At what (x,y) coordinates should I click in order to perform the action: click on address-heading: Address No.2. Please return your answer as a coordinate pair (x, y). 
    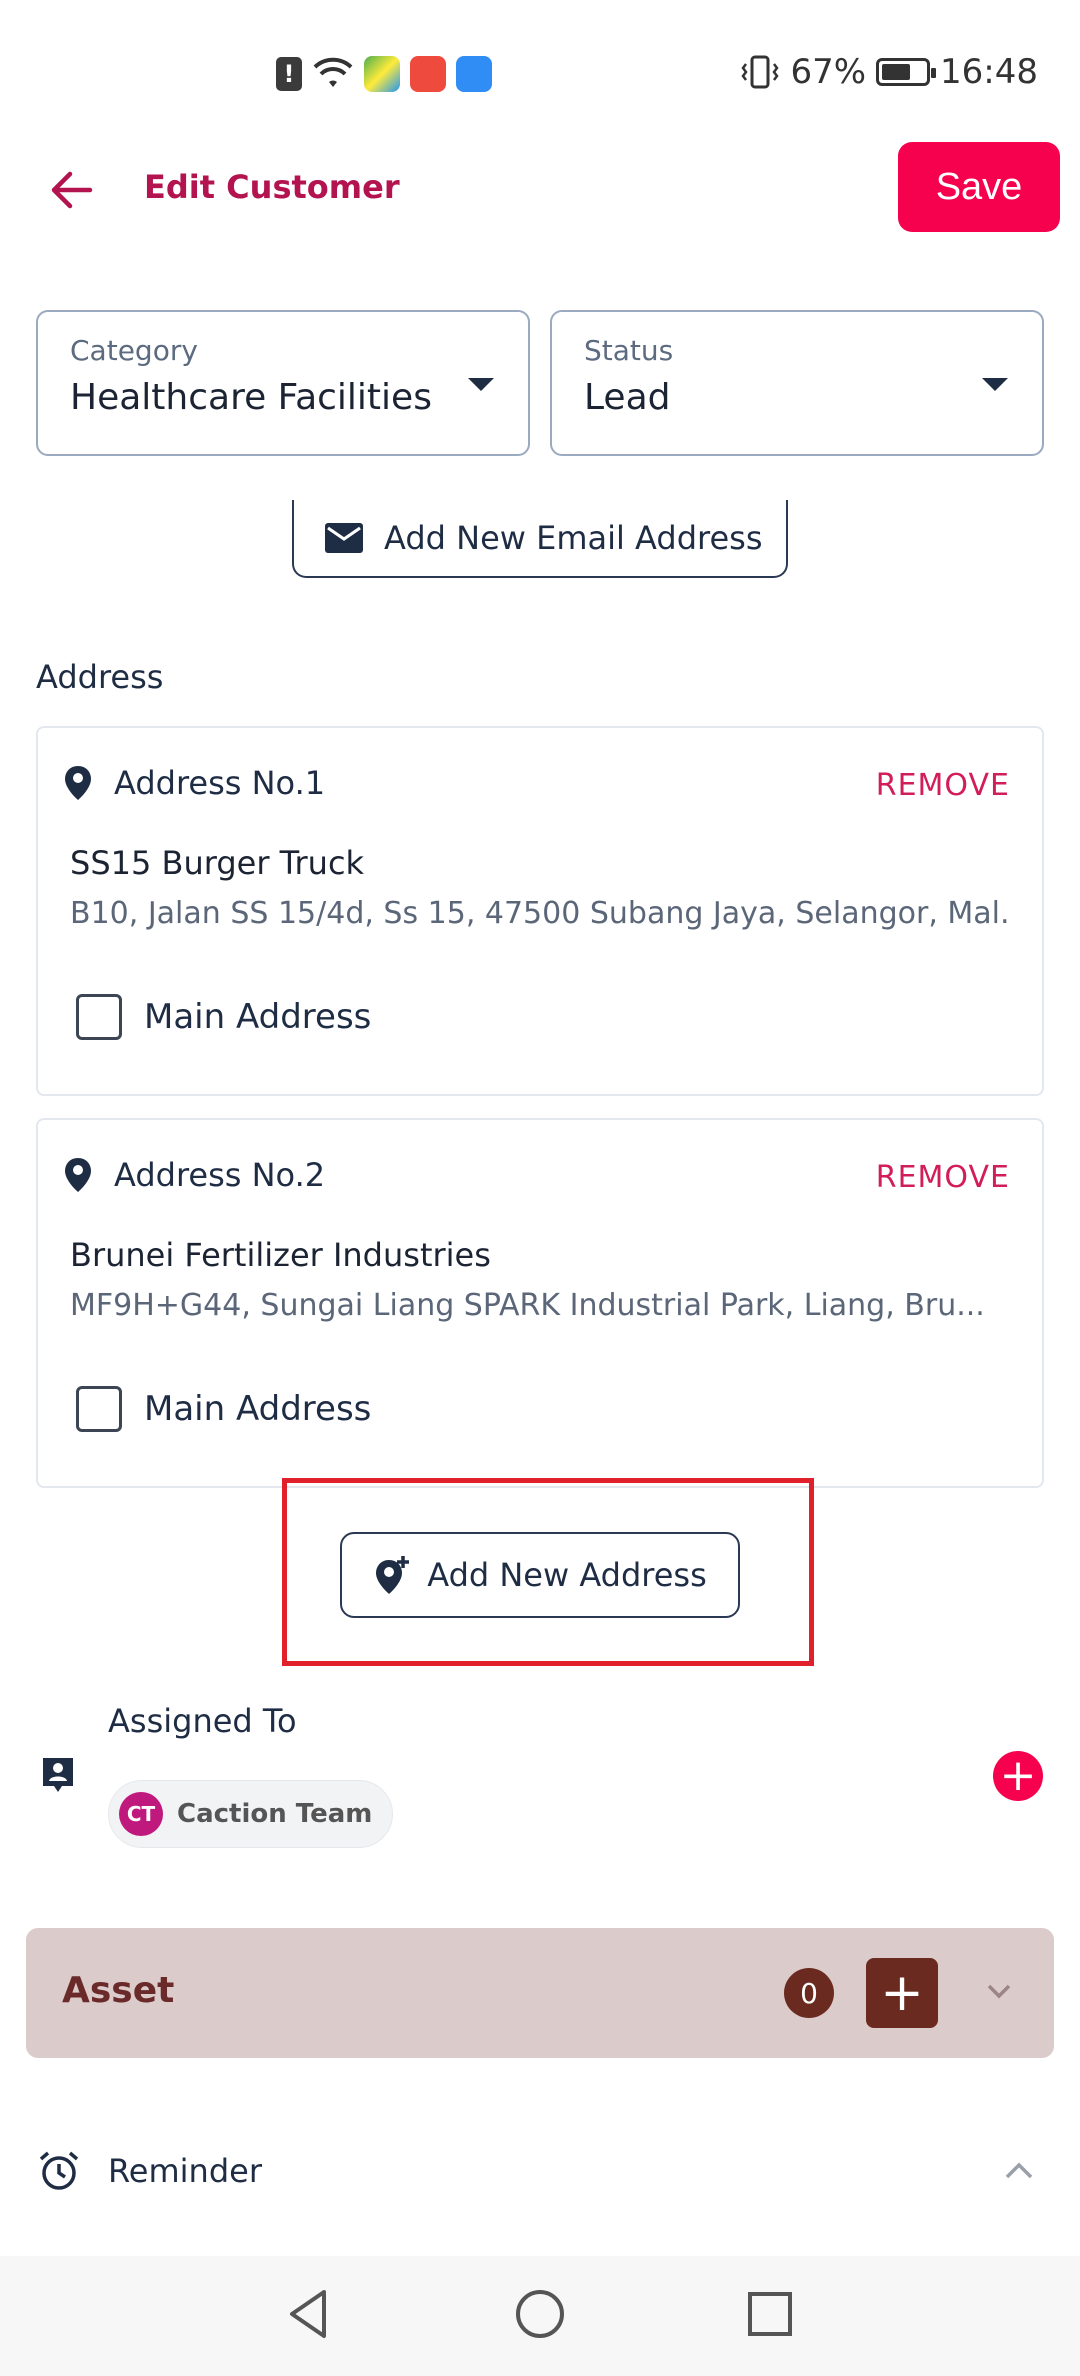
    Looking at the image, I should click on (194, 1175).